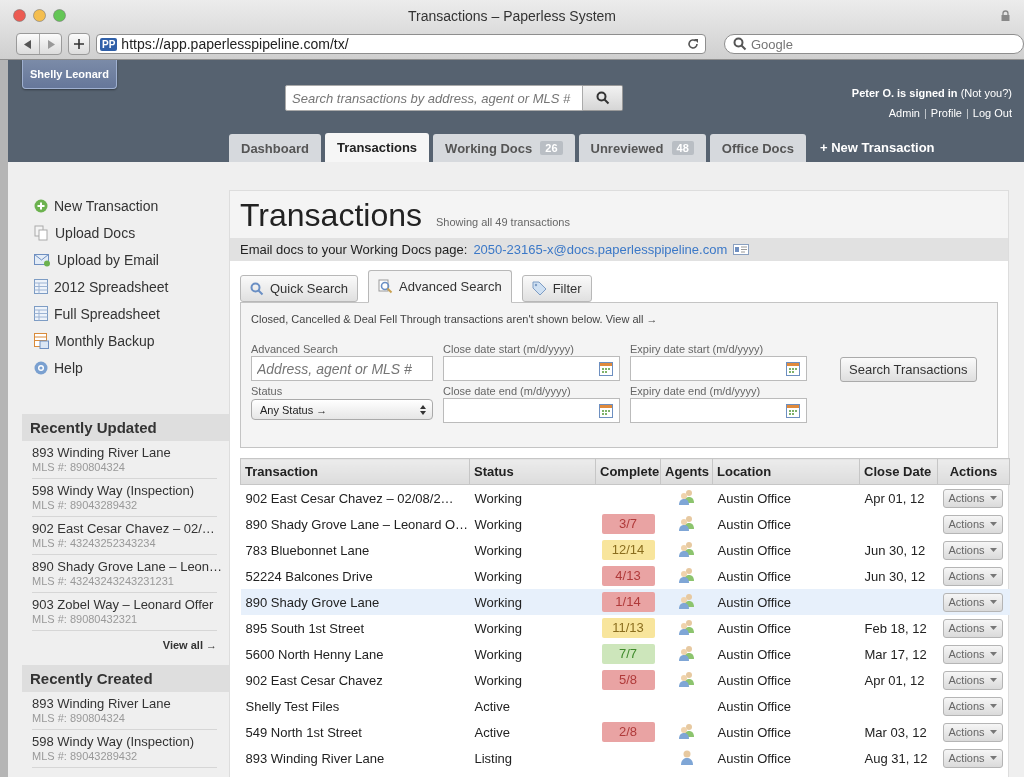 The width and height of the screenshot is (1024, 777). I want to click on selected-row: 890 Shady Grove Lane Working 1/14 Austin Office Actions, so click(625, 602).